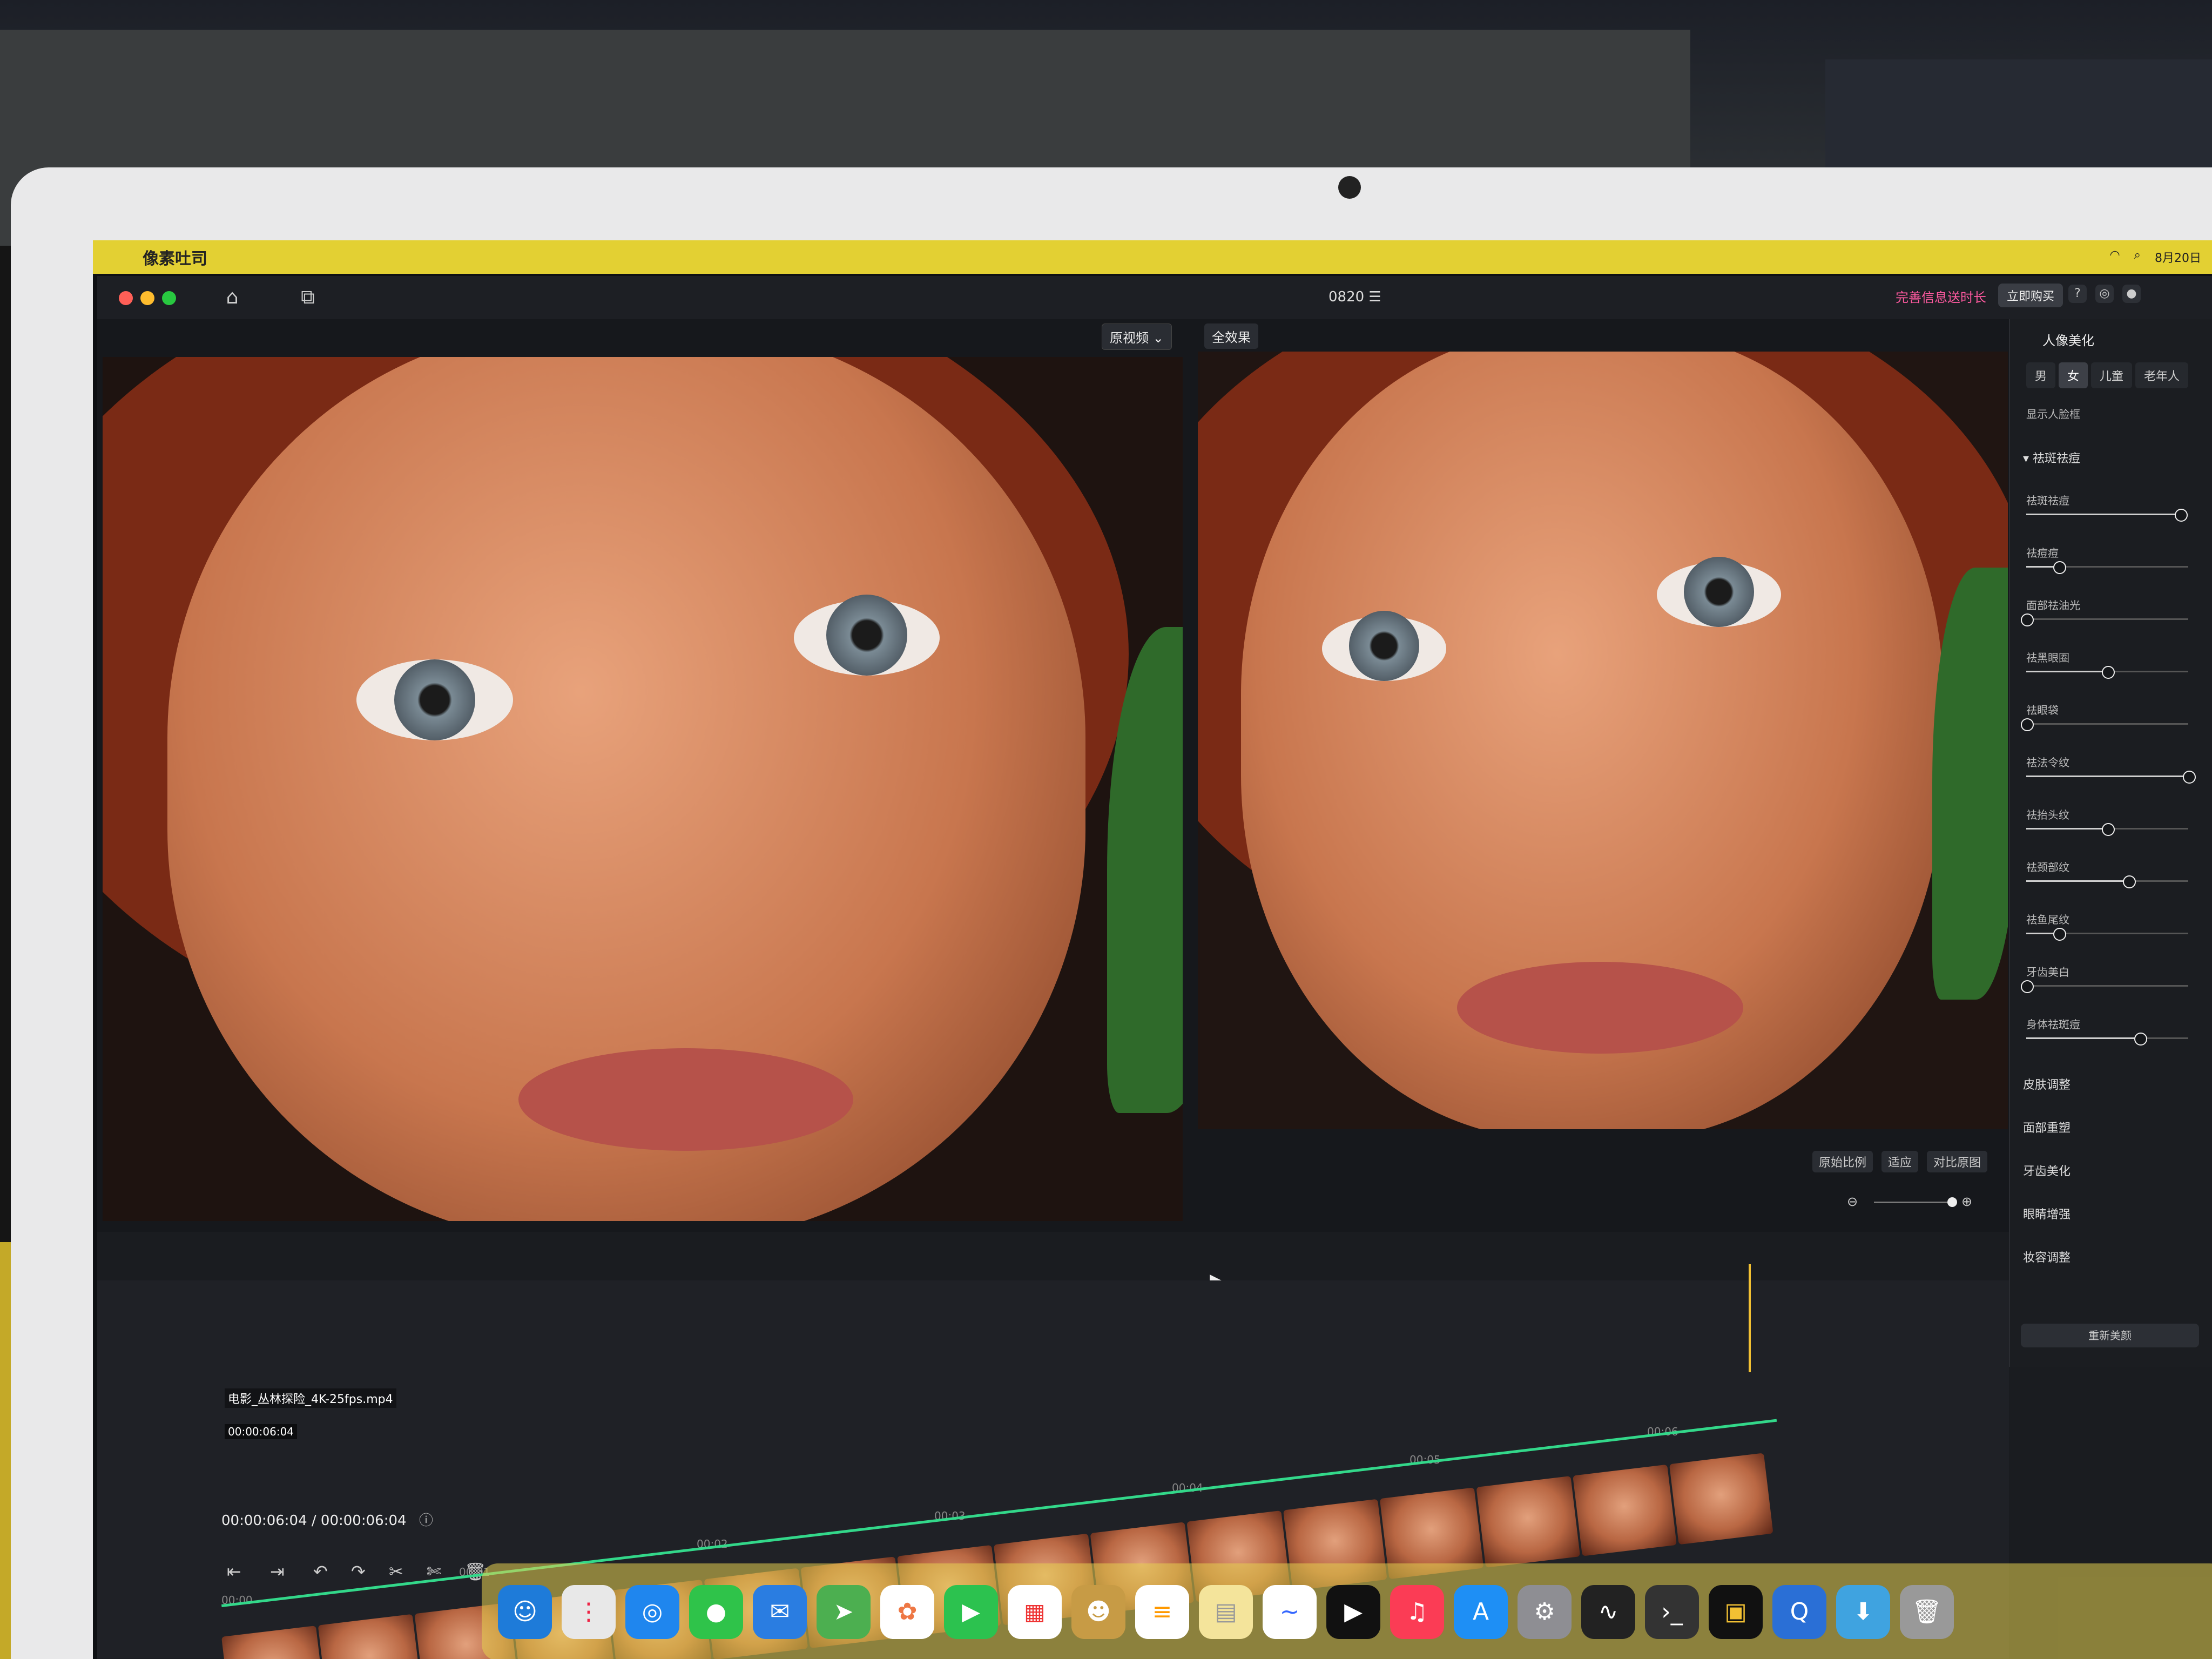 This screenshot has height=1659, width=2212. Describe the element at coordinates (589, 1612) in the screenshot. I see `launchpad-icon: ⋮` at that location.